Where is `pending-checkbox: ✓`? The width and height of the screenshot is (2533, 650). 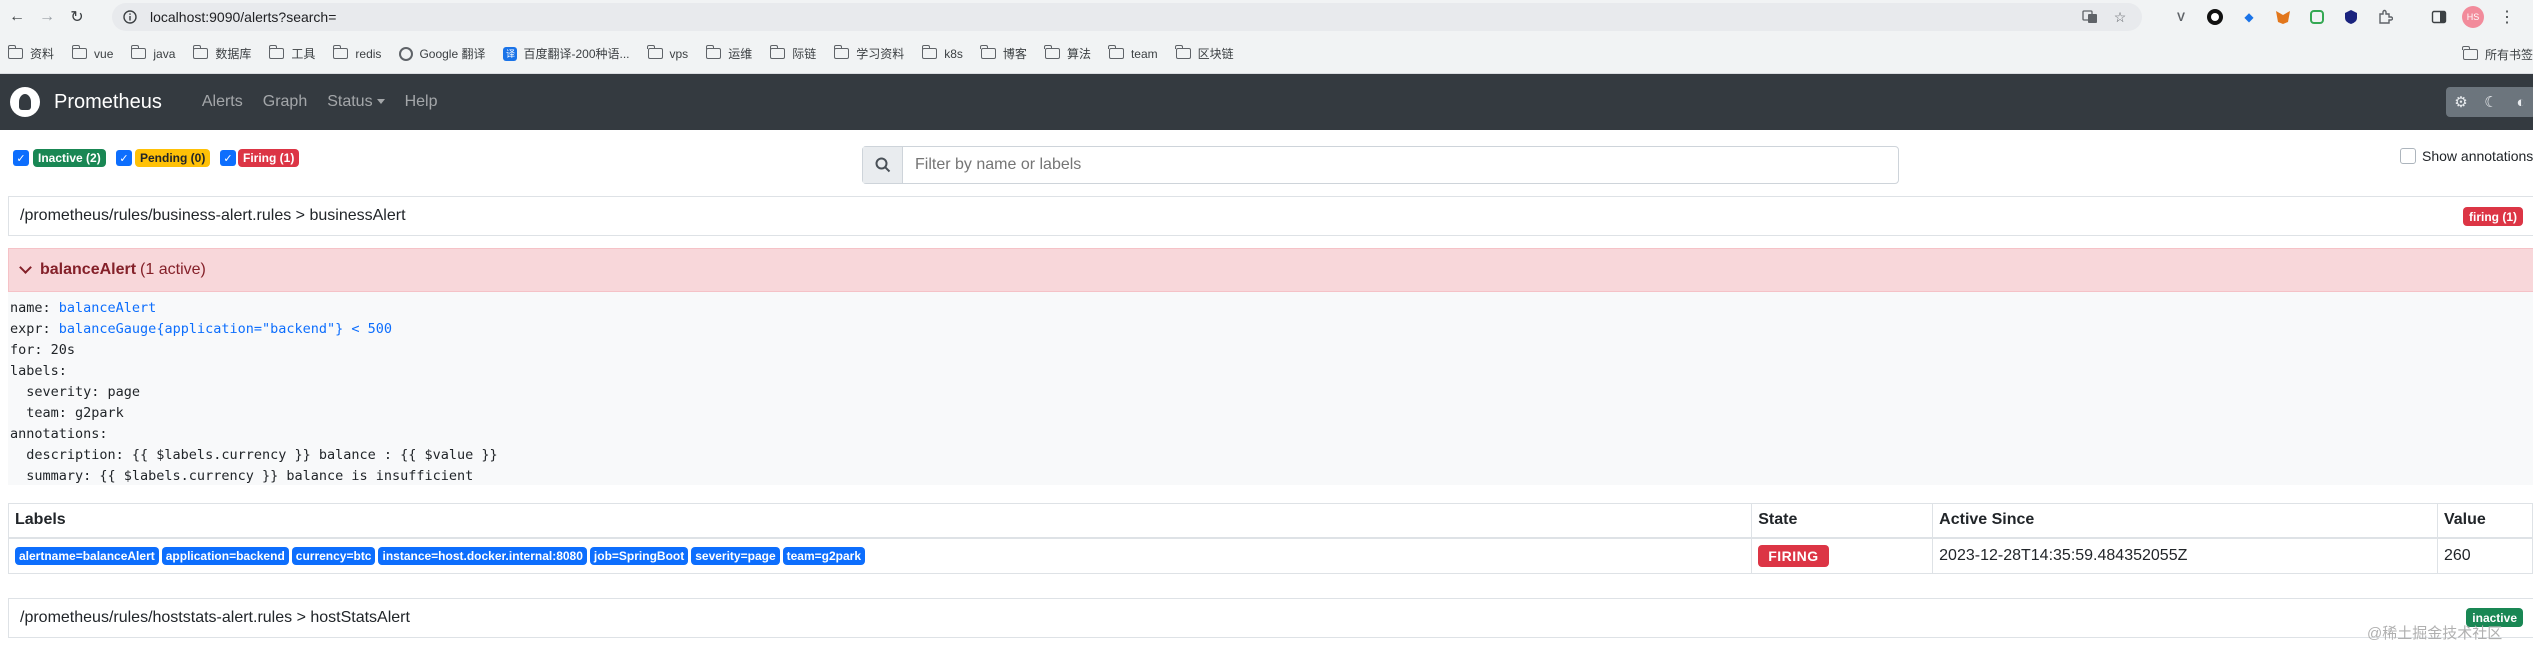
pending-checkbox: ✓ is located at coordinates (124, 158).